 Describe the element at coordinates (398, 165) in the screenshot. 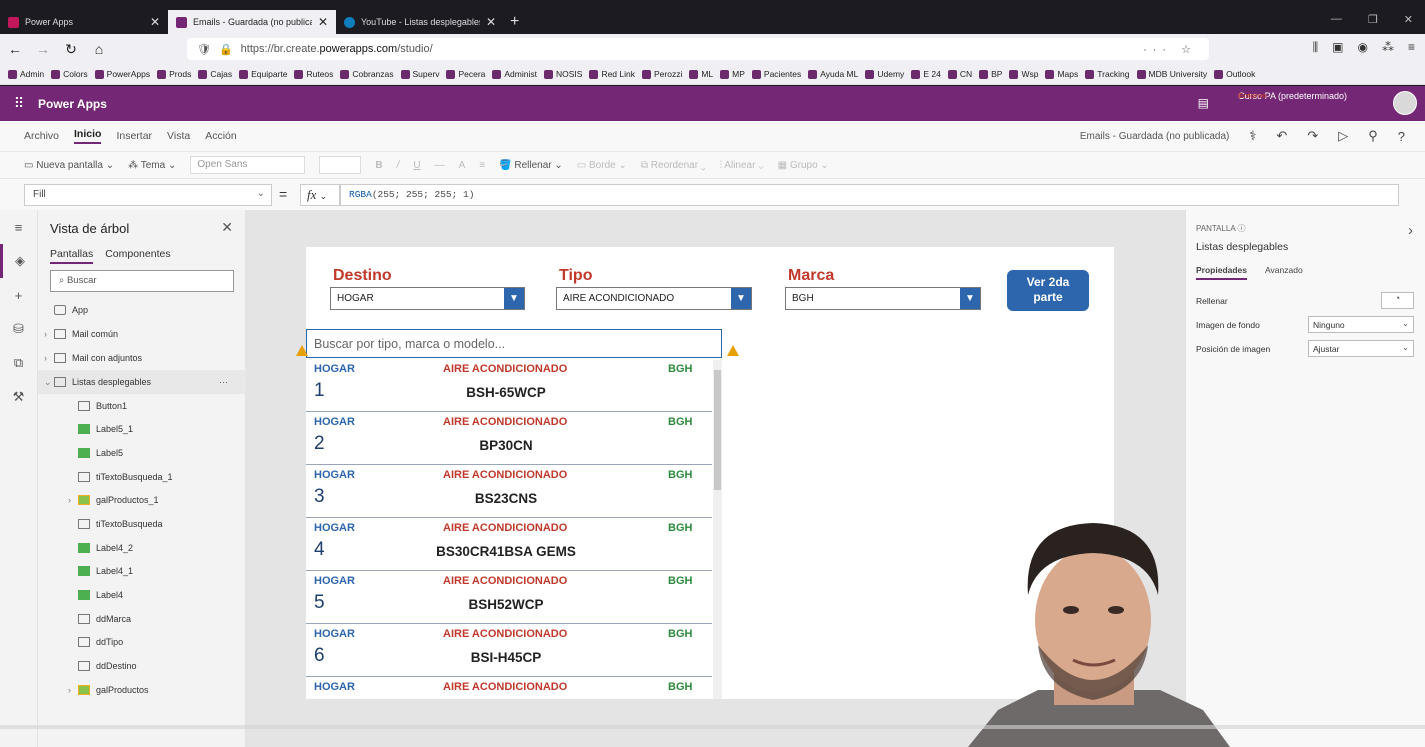

I see `italic-icon: /` at that location.